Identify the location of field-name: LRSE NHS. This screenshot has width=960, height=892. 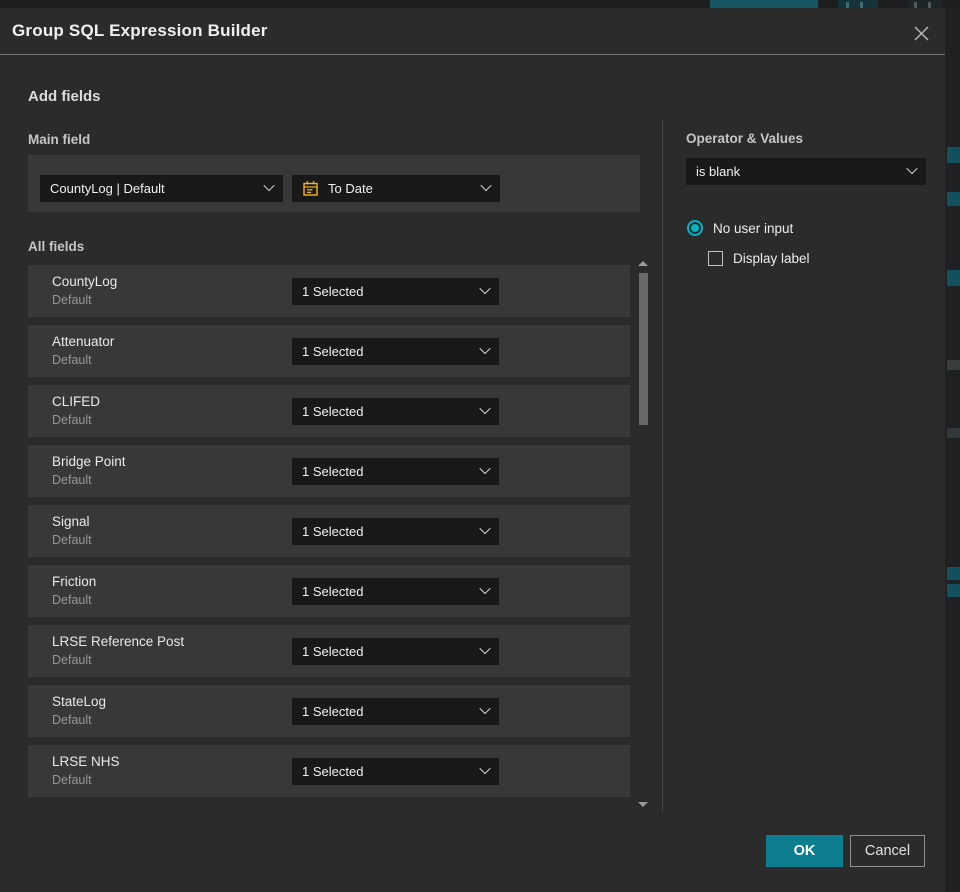
(86, 761).